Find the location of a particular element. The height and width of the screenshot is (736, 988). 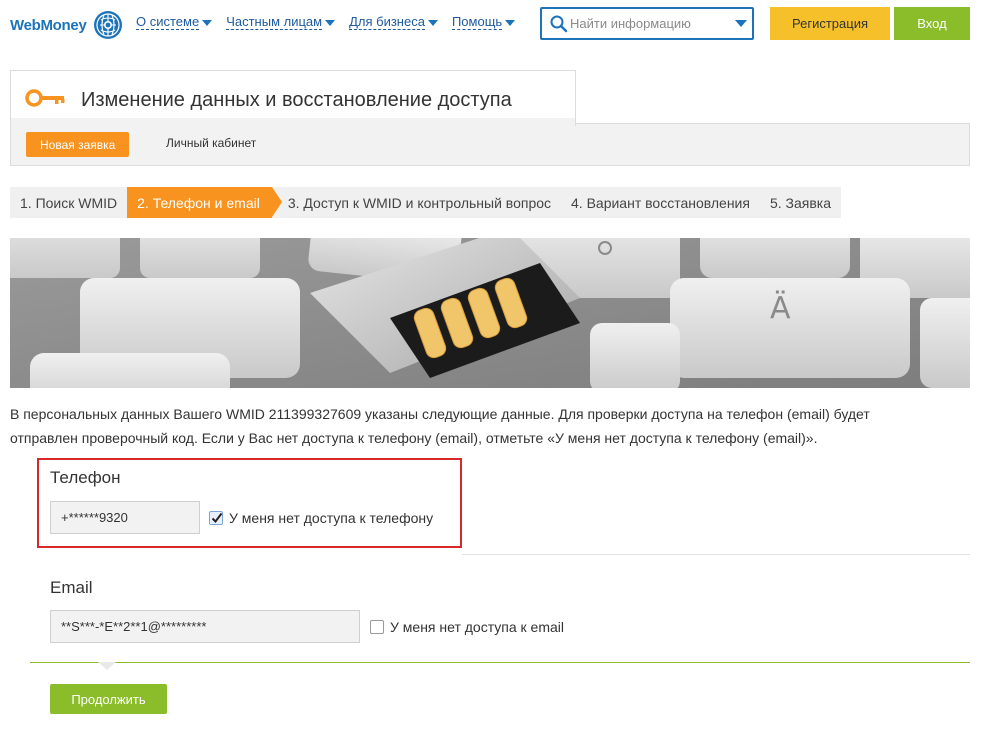

search-box is located at coordinates (647, 23).